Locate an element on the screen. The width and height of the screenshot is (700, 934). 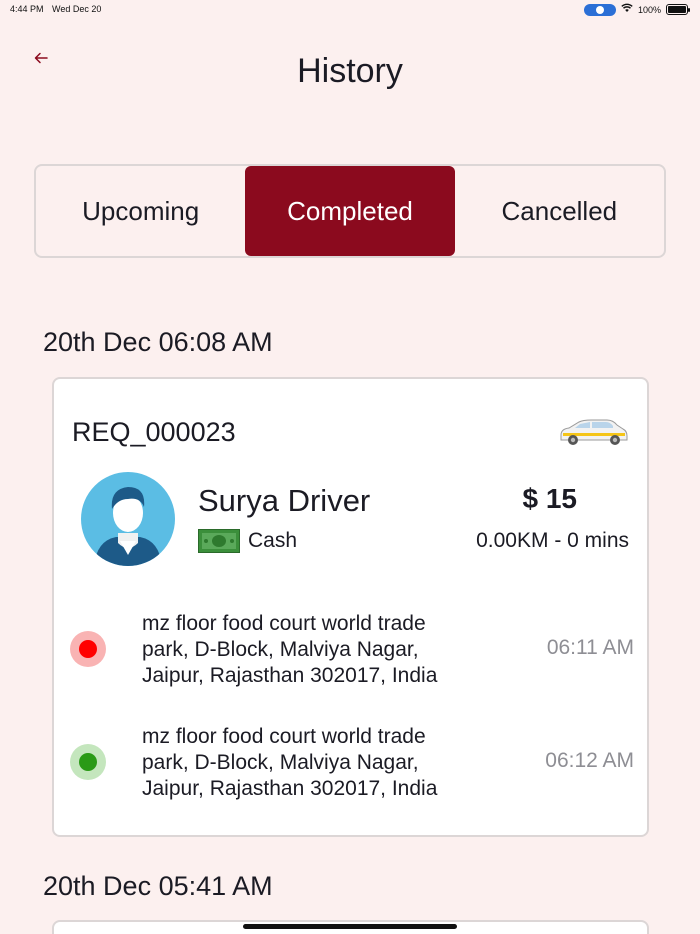
status-icons: 100% is located at coordinates (636, 9).